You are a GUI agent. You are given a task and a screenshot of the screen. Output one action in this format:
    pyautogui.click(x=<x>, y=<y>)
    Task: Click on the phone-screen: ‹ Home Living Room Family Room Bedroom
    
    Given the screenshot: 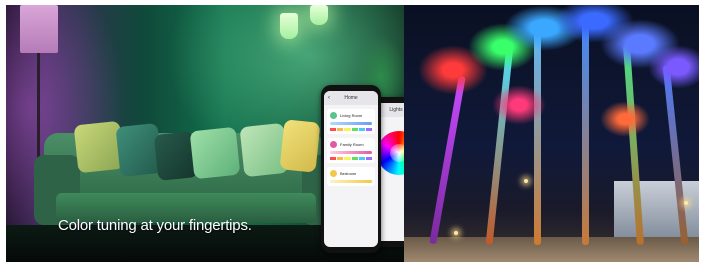 What is the action you would take?
    pyautogui.click(x=351, y=169)
    